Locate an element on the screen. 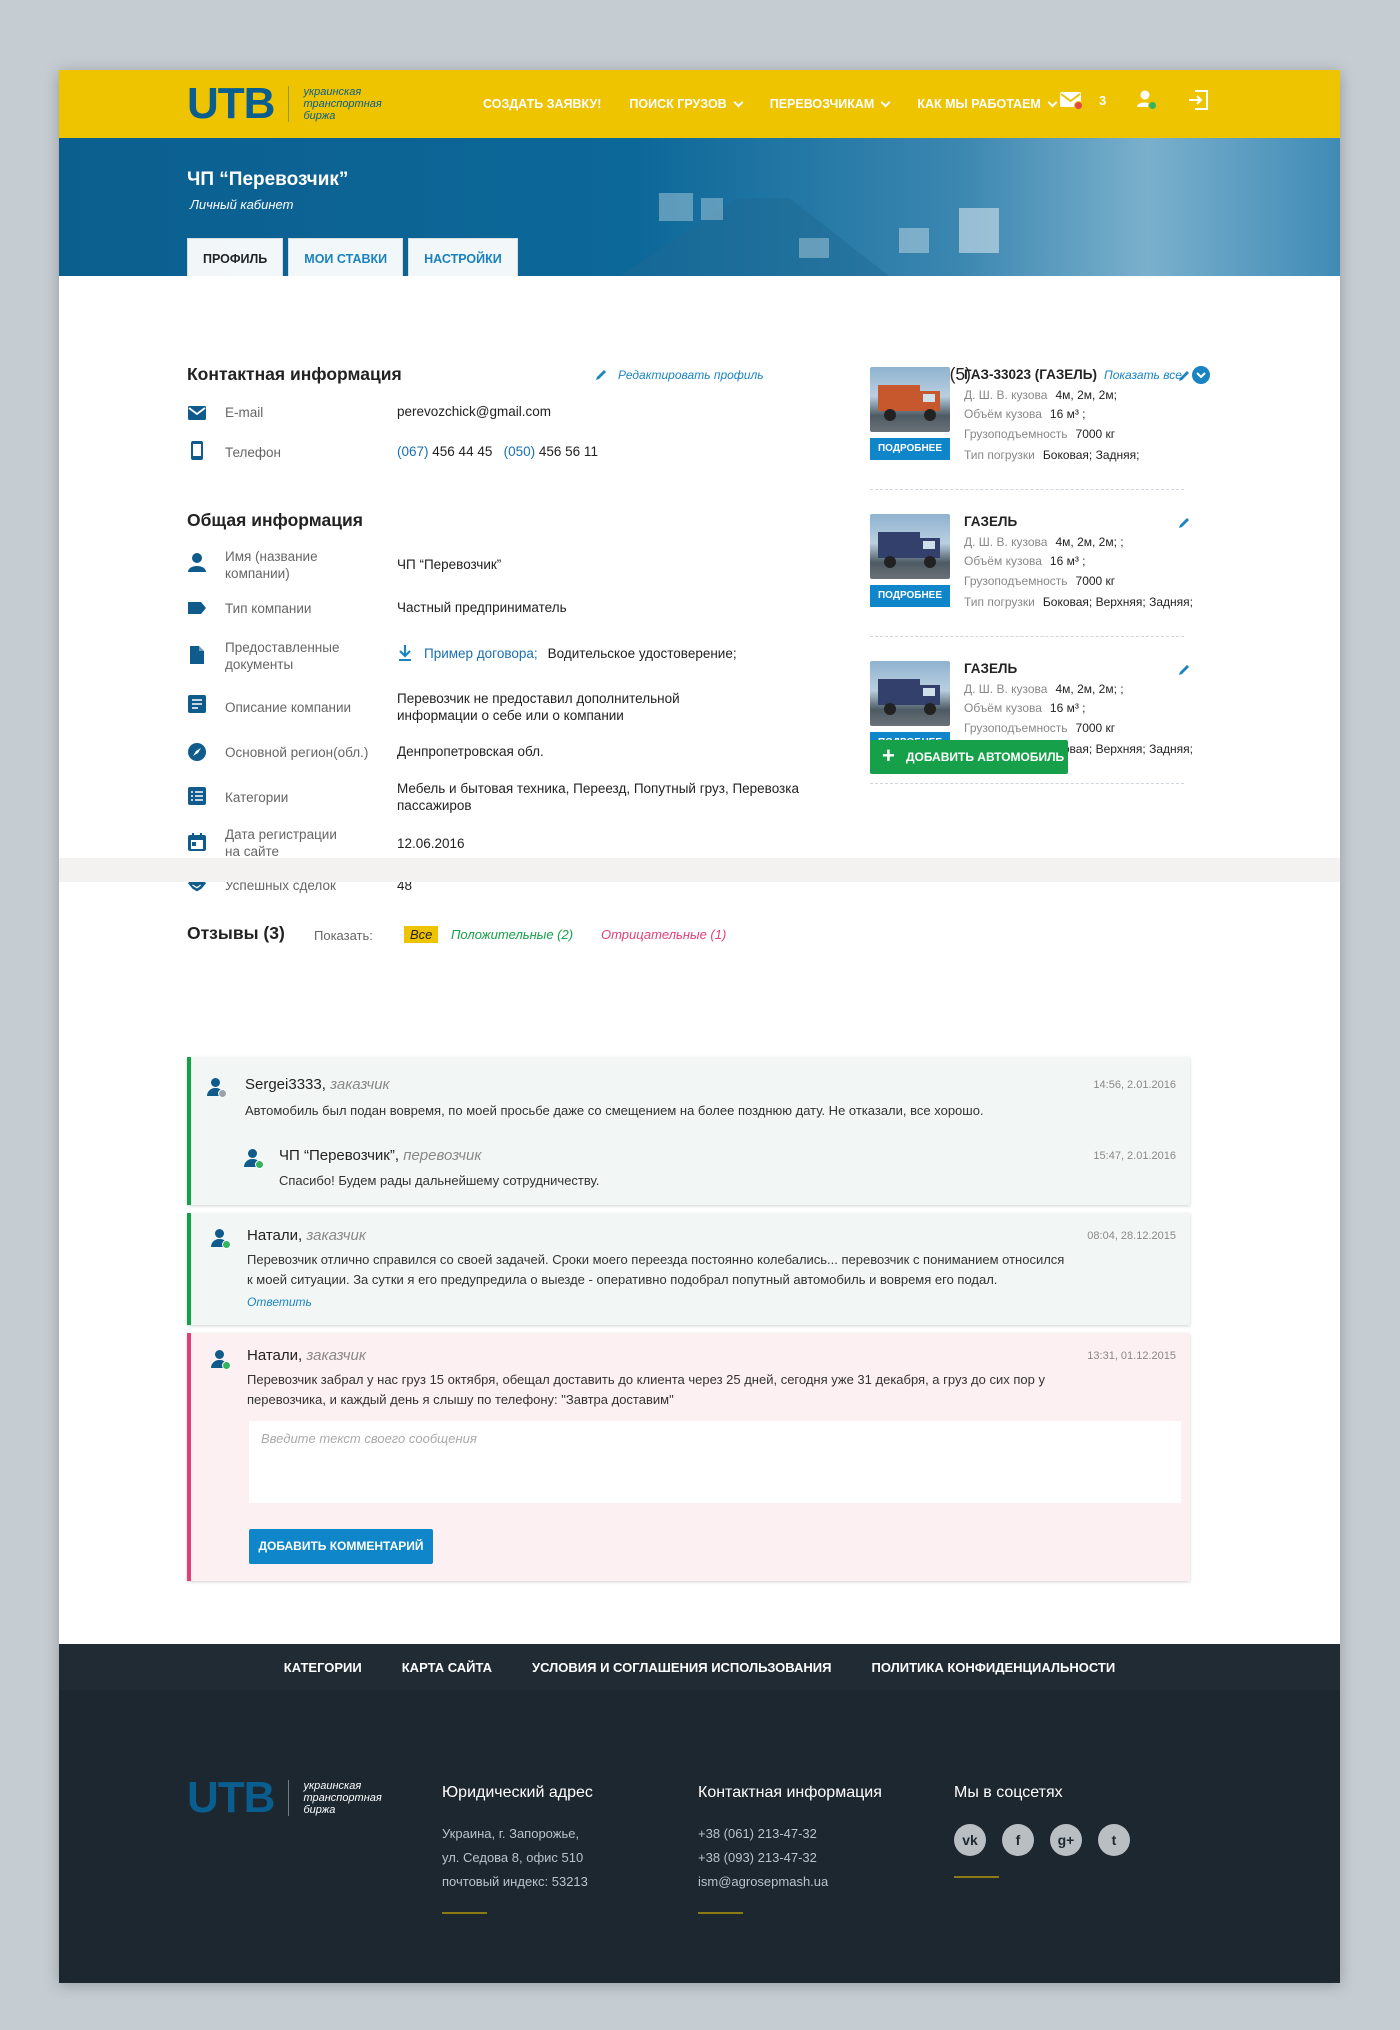 This screenshot has height=2030, width=1400. filter-positive: Положительные (2) is located at coordinates (512, 934).